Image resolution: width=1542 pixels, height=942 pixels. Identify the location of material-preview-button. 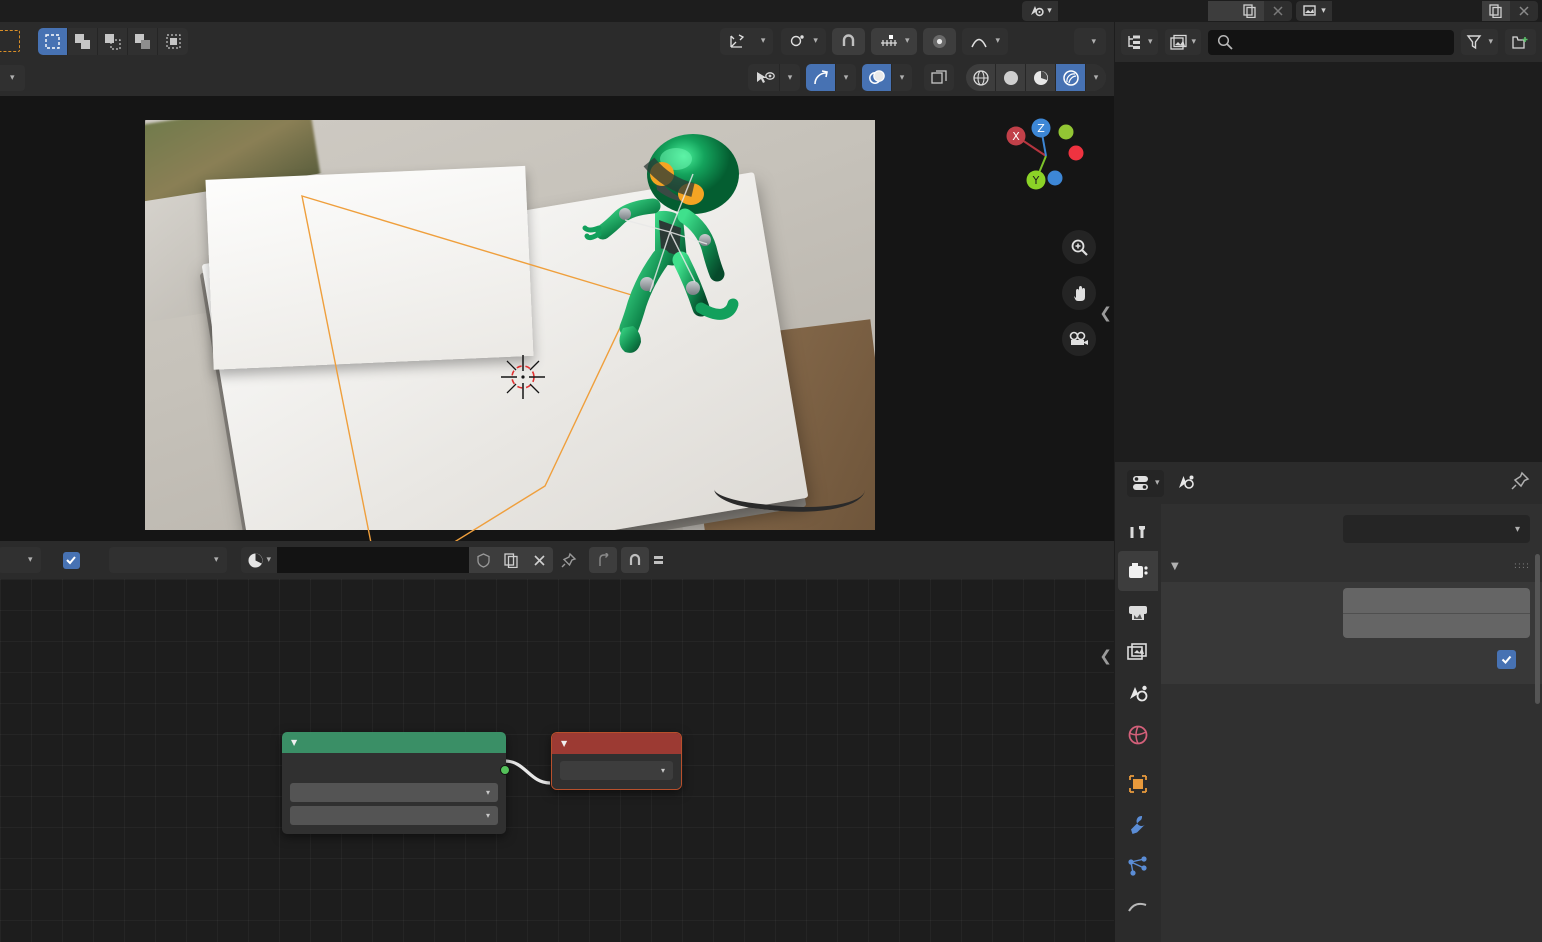
(1041, 77).